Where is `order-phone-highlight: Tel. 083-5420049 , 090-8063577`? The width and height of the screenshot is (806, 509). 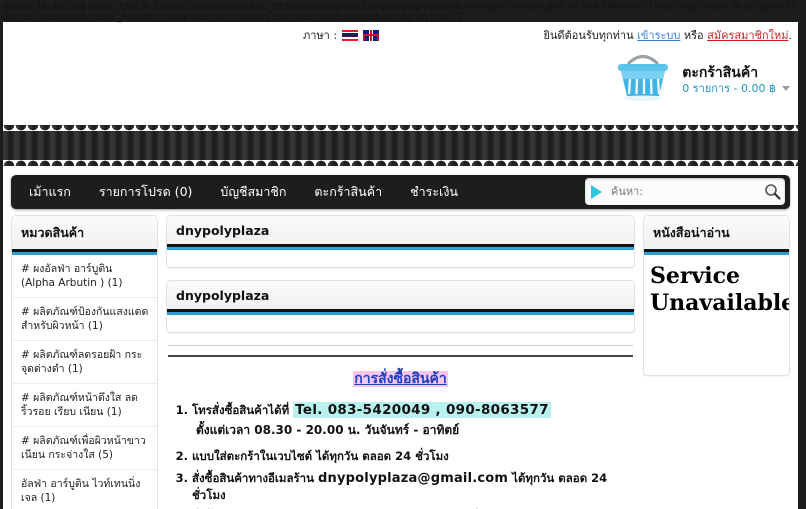 order-phone-highlight: Tel. 083-5420049 , 090-8063577 is located at coordinates (422, 410).